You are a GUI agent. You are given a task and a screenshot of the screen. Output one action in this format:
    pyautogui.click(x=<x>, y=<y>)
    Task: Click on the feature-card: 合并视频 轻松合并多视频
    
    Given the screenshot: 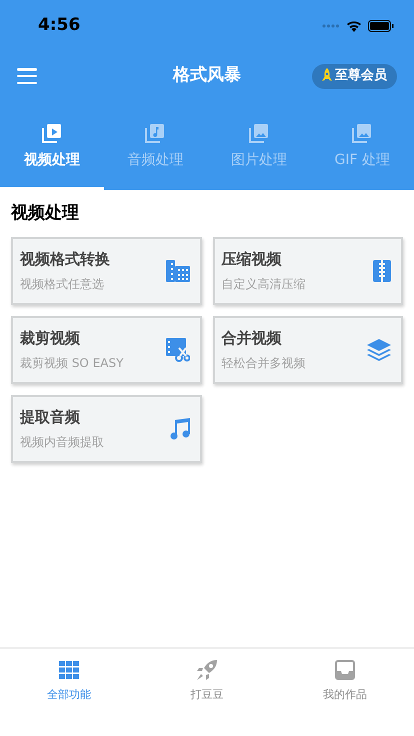 What is the action you would take?
    pyautogui.click(x=307, y=350)
    